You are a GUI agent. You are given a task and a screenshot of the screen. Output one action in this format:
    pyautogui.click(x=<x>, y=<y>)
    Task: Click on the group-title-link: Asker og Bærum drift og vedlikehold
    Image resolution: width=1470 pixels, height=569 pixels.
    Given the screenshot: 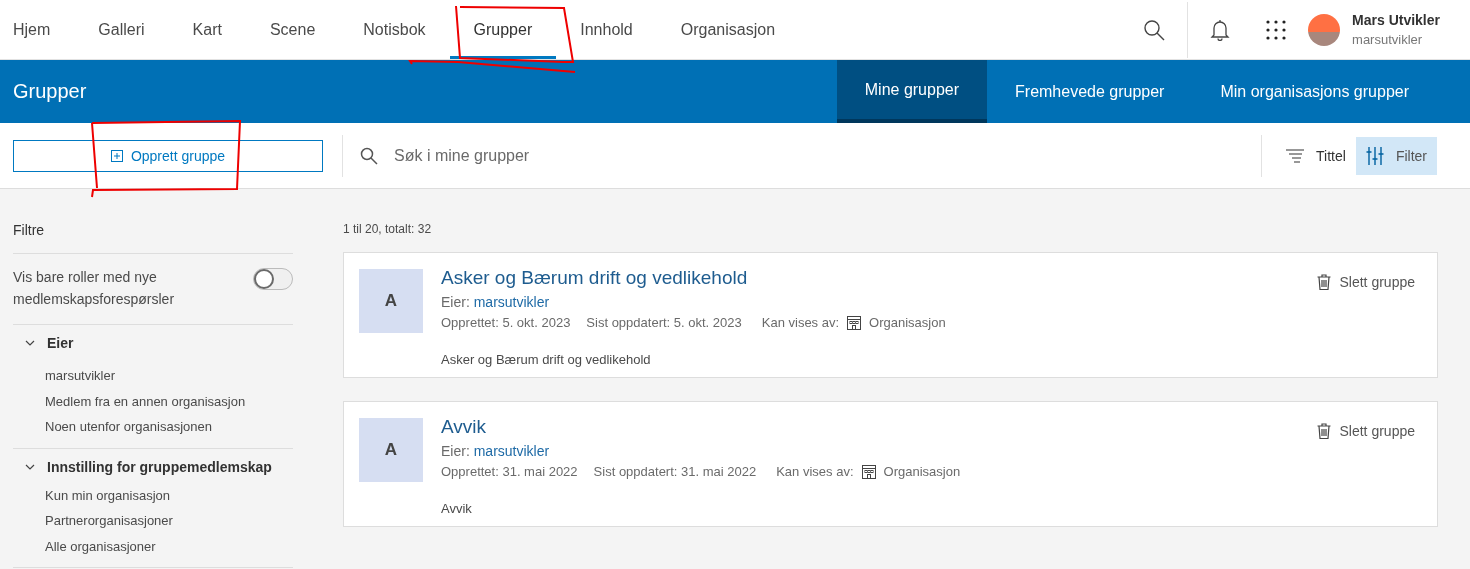 What is the action you would take?
    pyautogui.click(x=876, y=278)
    